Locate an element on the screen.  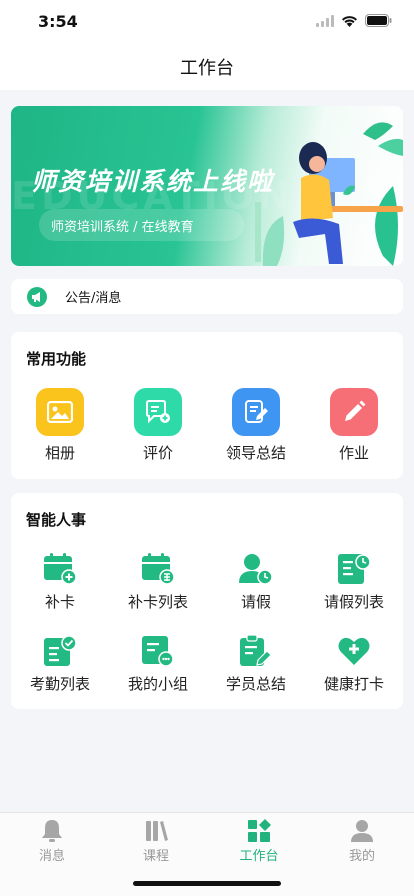
home-indicator is located at coordinates (207, 883).